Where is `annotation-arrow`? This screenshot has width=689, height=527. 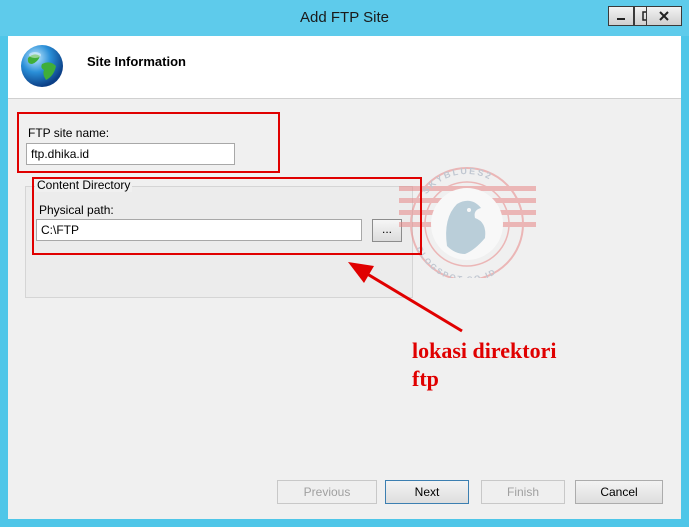
annotation-arrow is located at coordinates (405, 297).